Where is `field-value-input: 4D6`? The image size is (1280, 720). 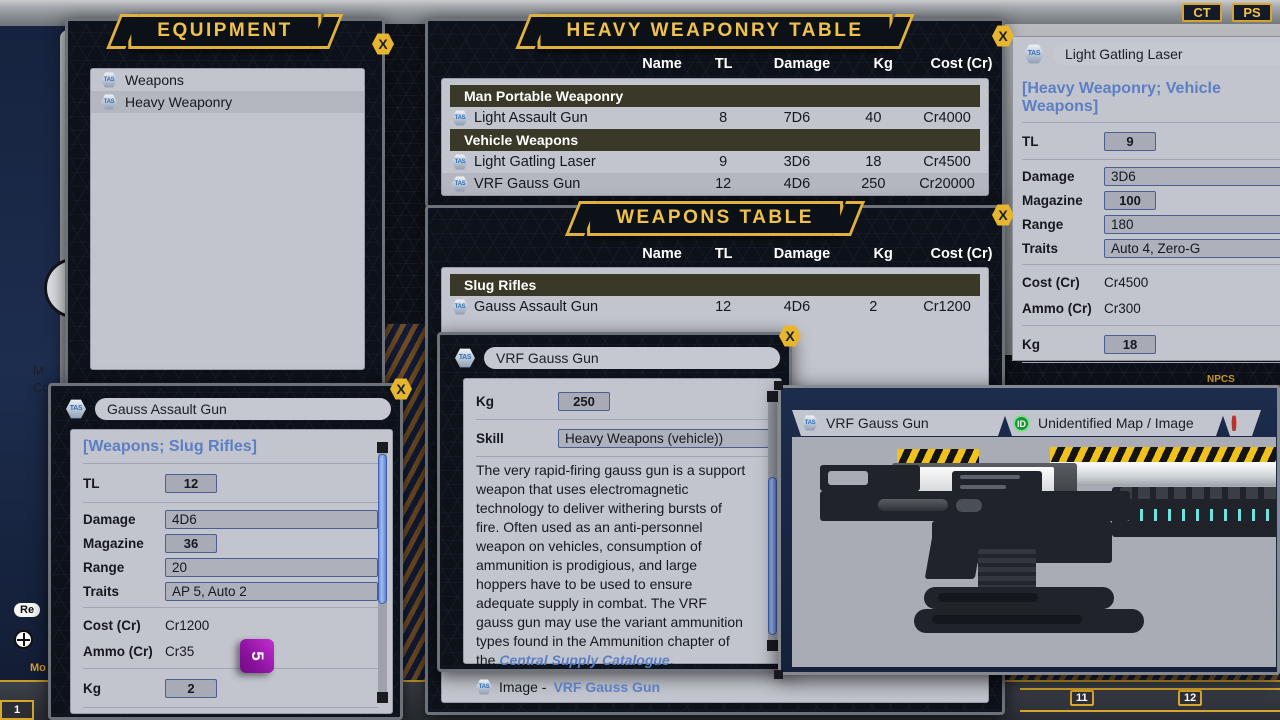
field-value-input: 4D6 is located at coordinates (271, 519).